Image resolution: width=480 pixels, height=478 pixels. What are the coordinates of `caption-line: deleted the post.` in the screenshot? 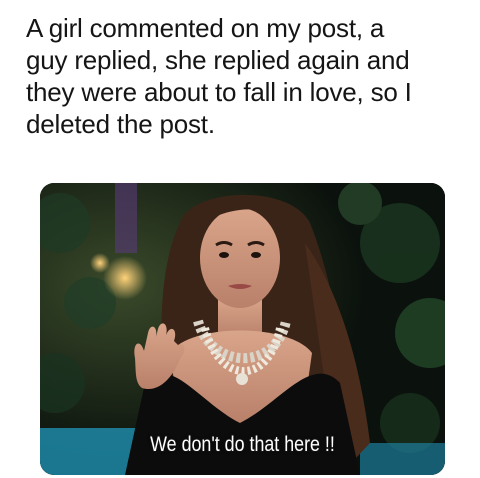 It's located at (120, 124).